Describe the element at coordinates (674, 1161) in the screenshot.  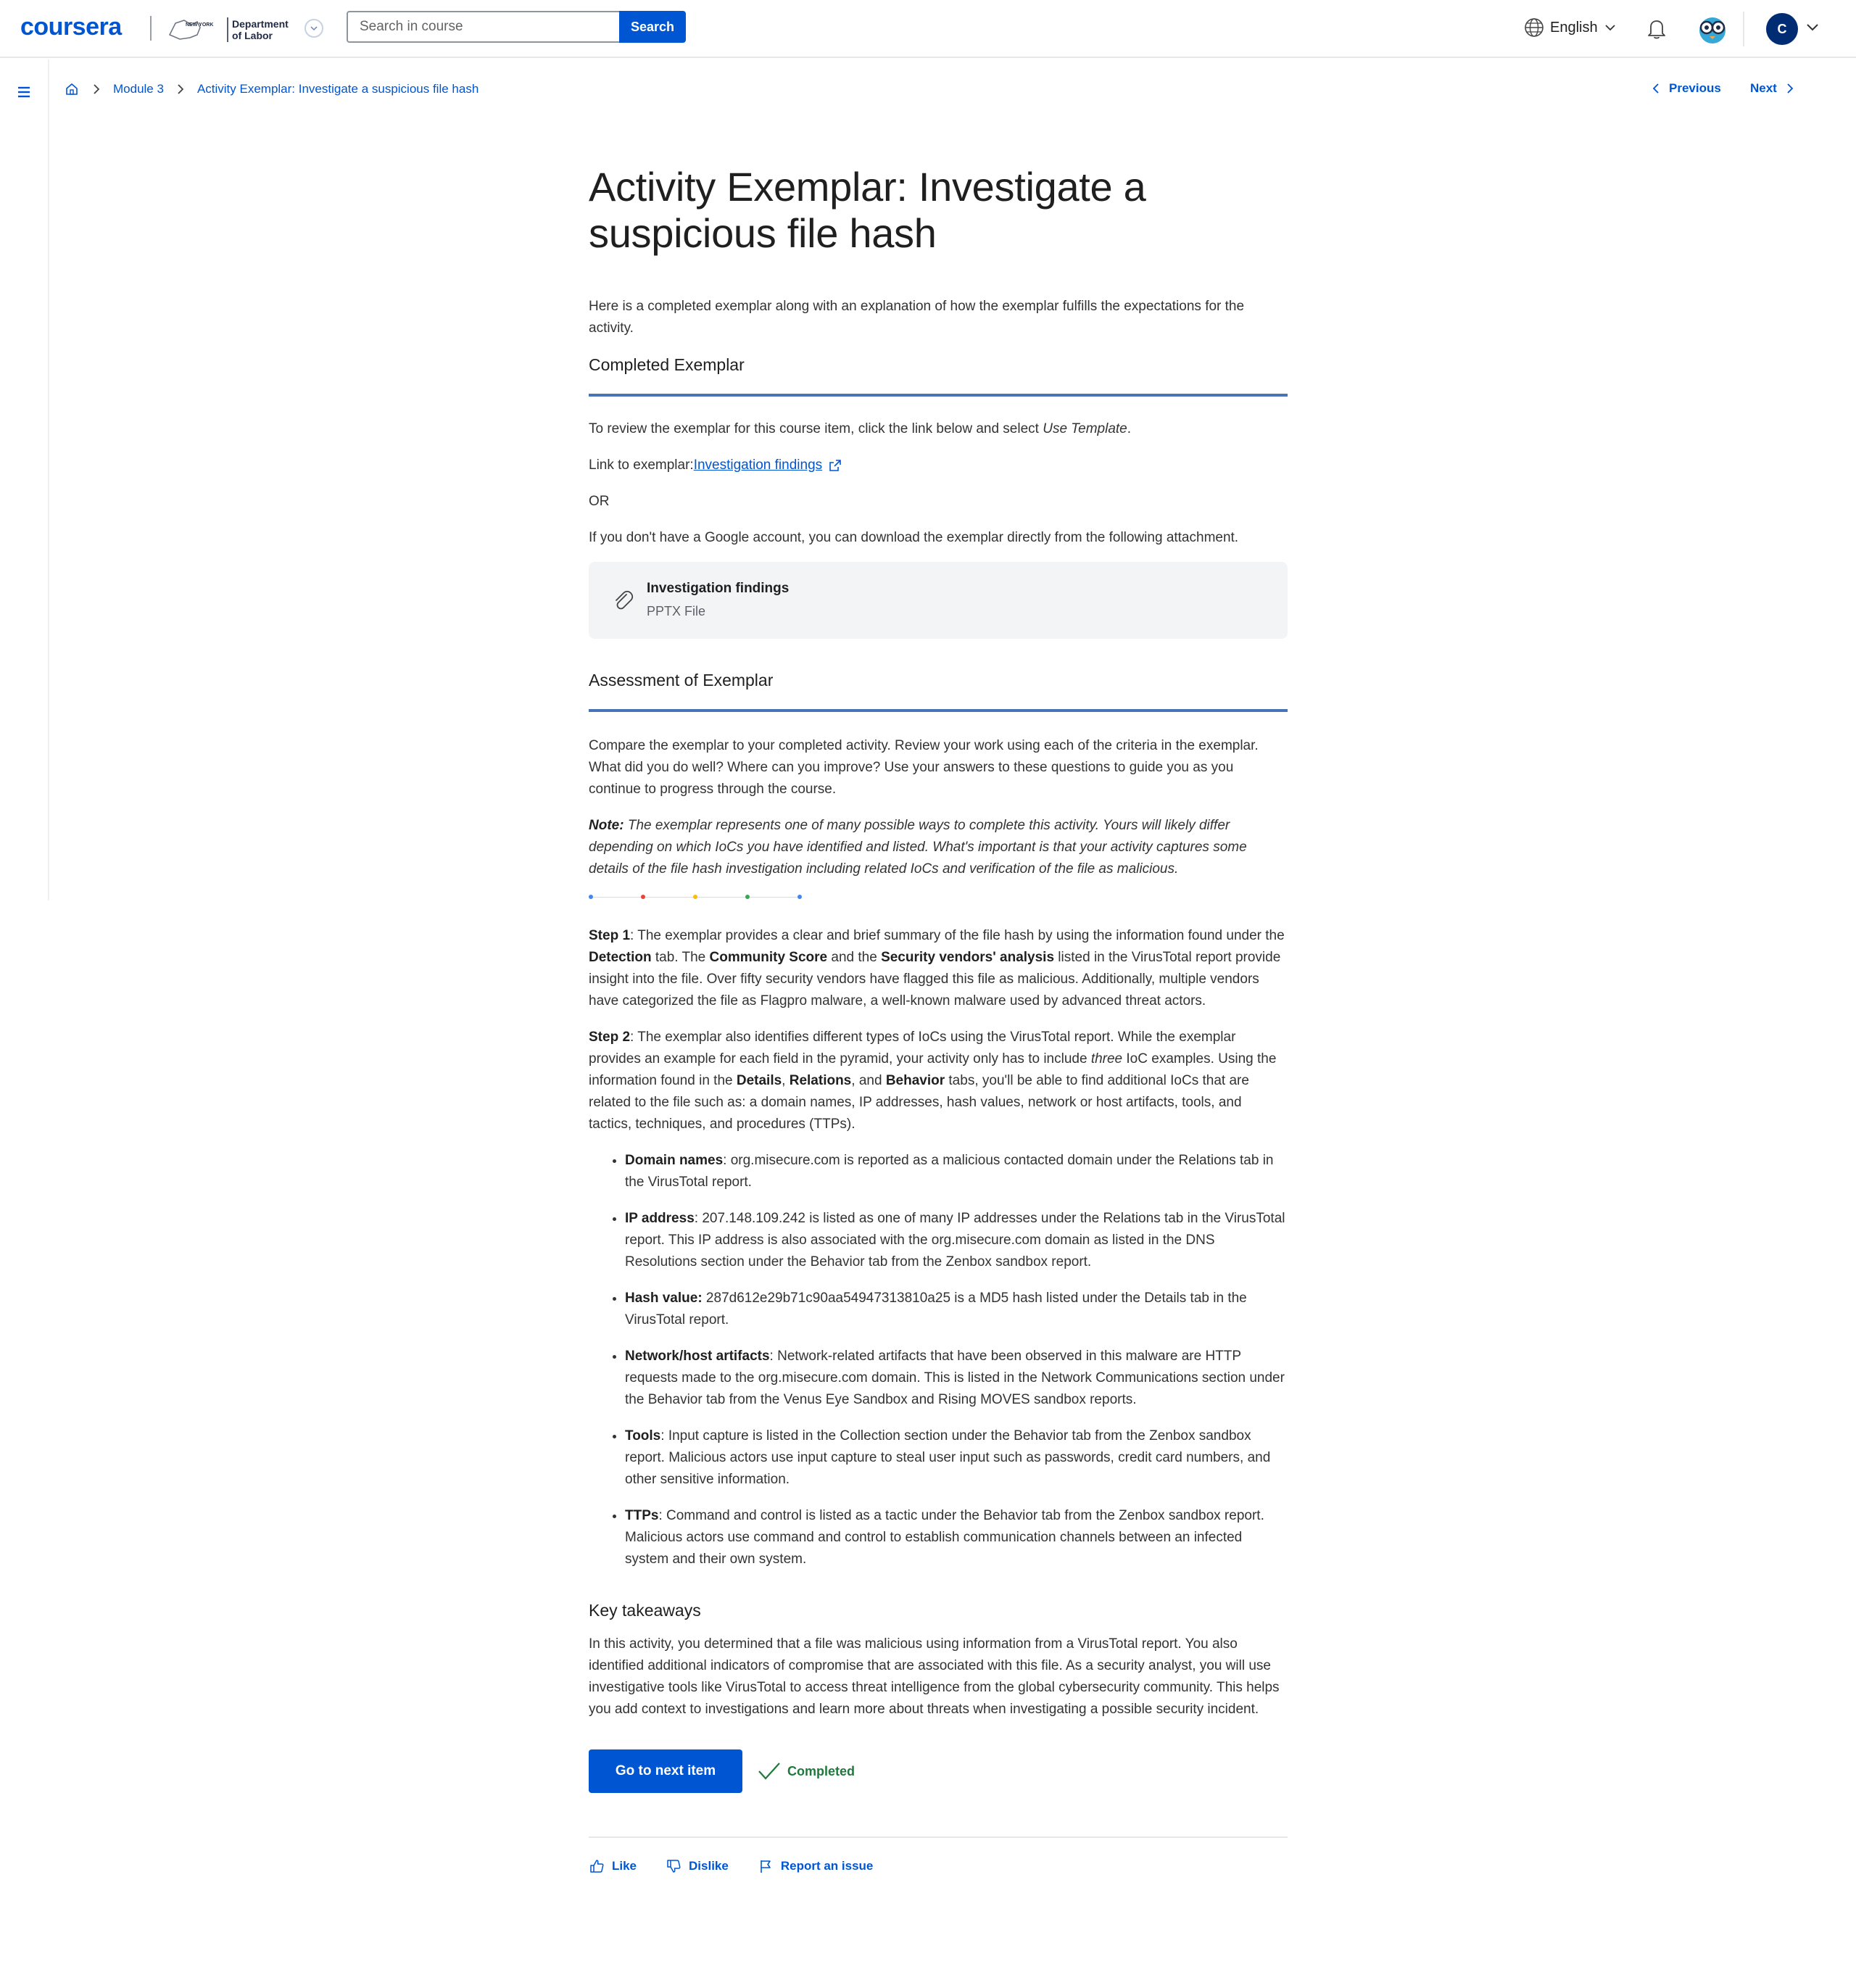
I see `ioc-label: Domain names` at that location.